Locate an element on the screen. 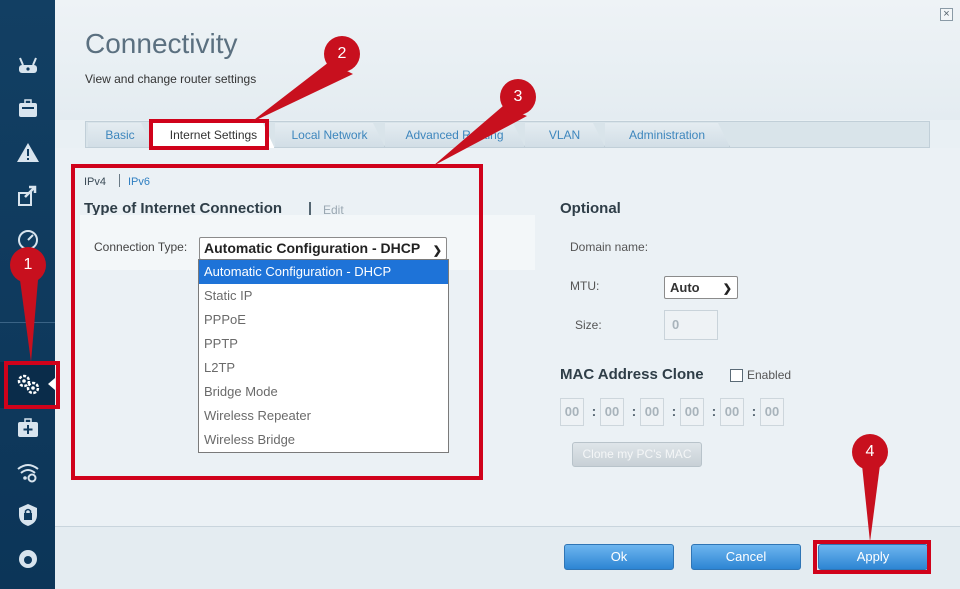 This screenshot has height=589, width=960. domain-name-label: Domain name: is located at coordinates (609, 247).